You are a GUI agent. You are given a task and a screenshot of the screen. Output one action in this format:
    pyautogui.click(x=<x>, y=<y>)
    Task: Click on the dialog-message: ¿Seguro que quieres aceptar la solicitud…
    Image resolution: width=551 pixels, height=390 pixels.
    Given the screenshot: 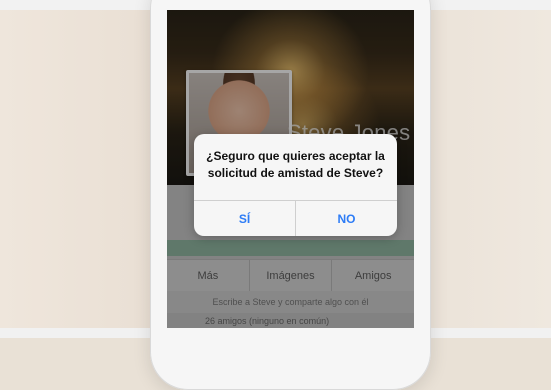 What is the action you would take?
    pyautogui.click(x=295, y=164)
    